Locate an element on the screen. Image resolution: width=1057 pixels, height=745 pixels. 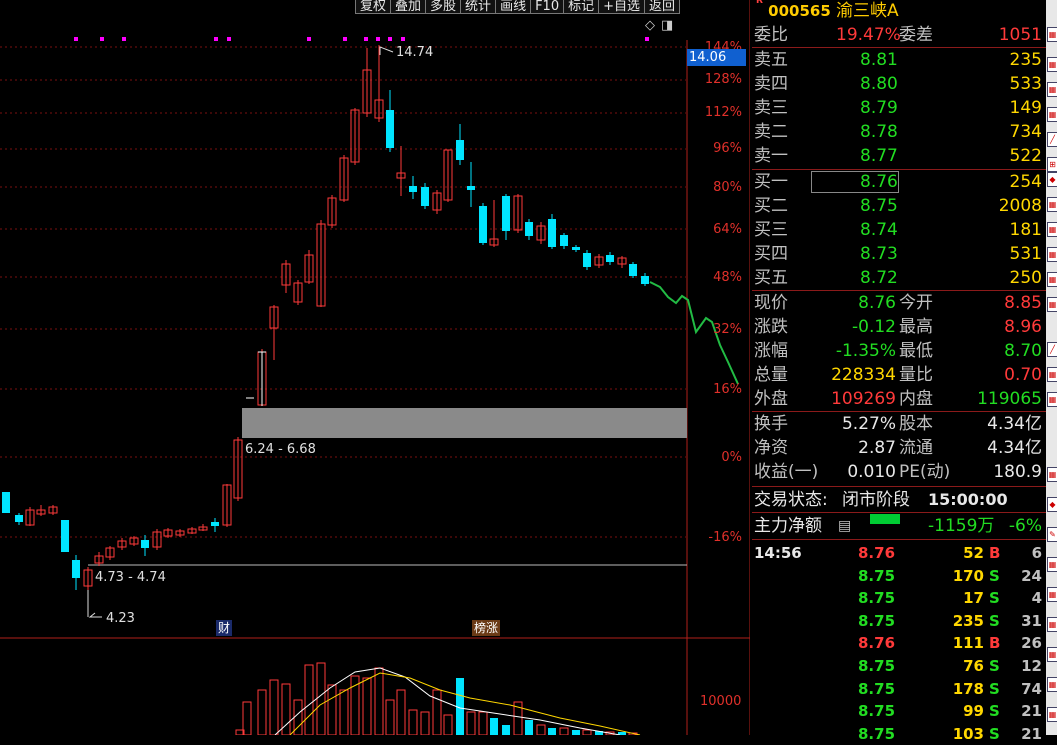
price-level-row: 买五 8.72 250 is located at coordinates (899, 278).